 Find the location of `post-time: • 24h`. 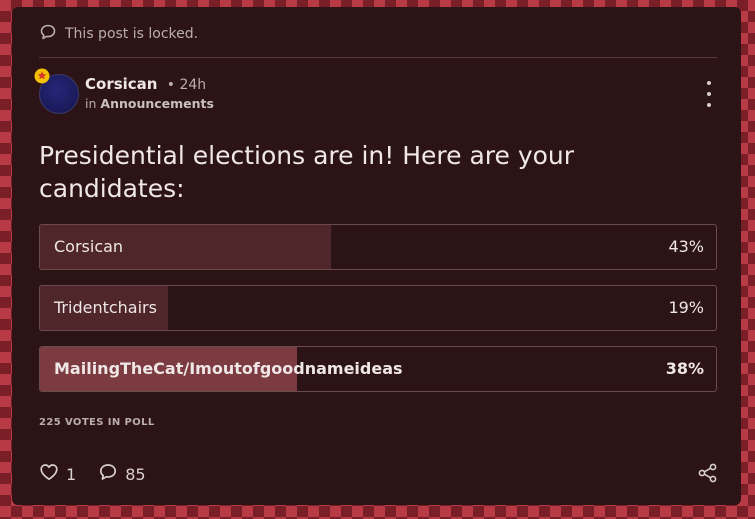

post-time: • 24h is located at coordinates (186, 85).